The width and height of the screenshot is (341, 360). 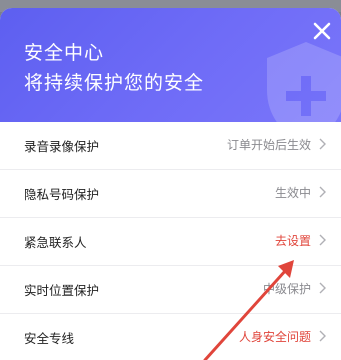 What do you see at coordinates (62, 146) in the screenshot?
I see `row-label: 录音录像保护` at bounding box center [62, 146].